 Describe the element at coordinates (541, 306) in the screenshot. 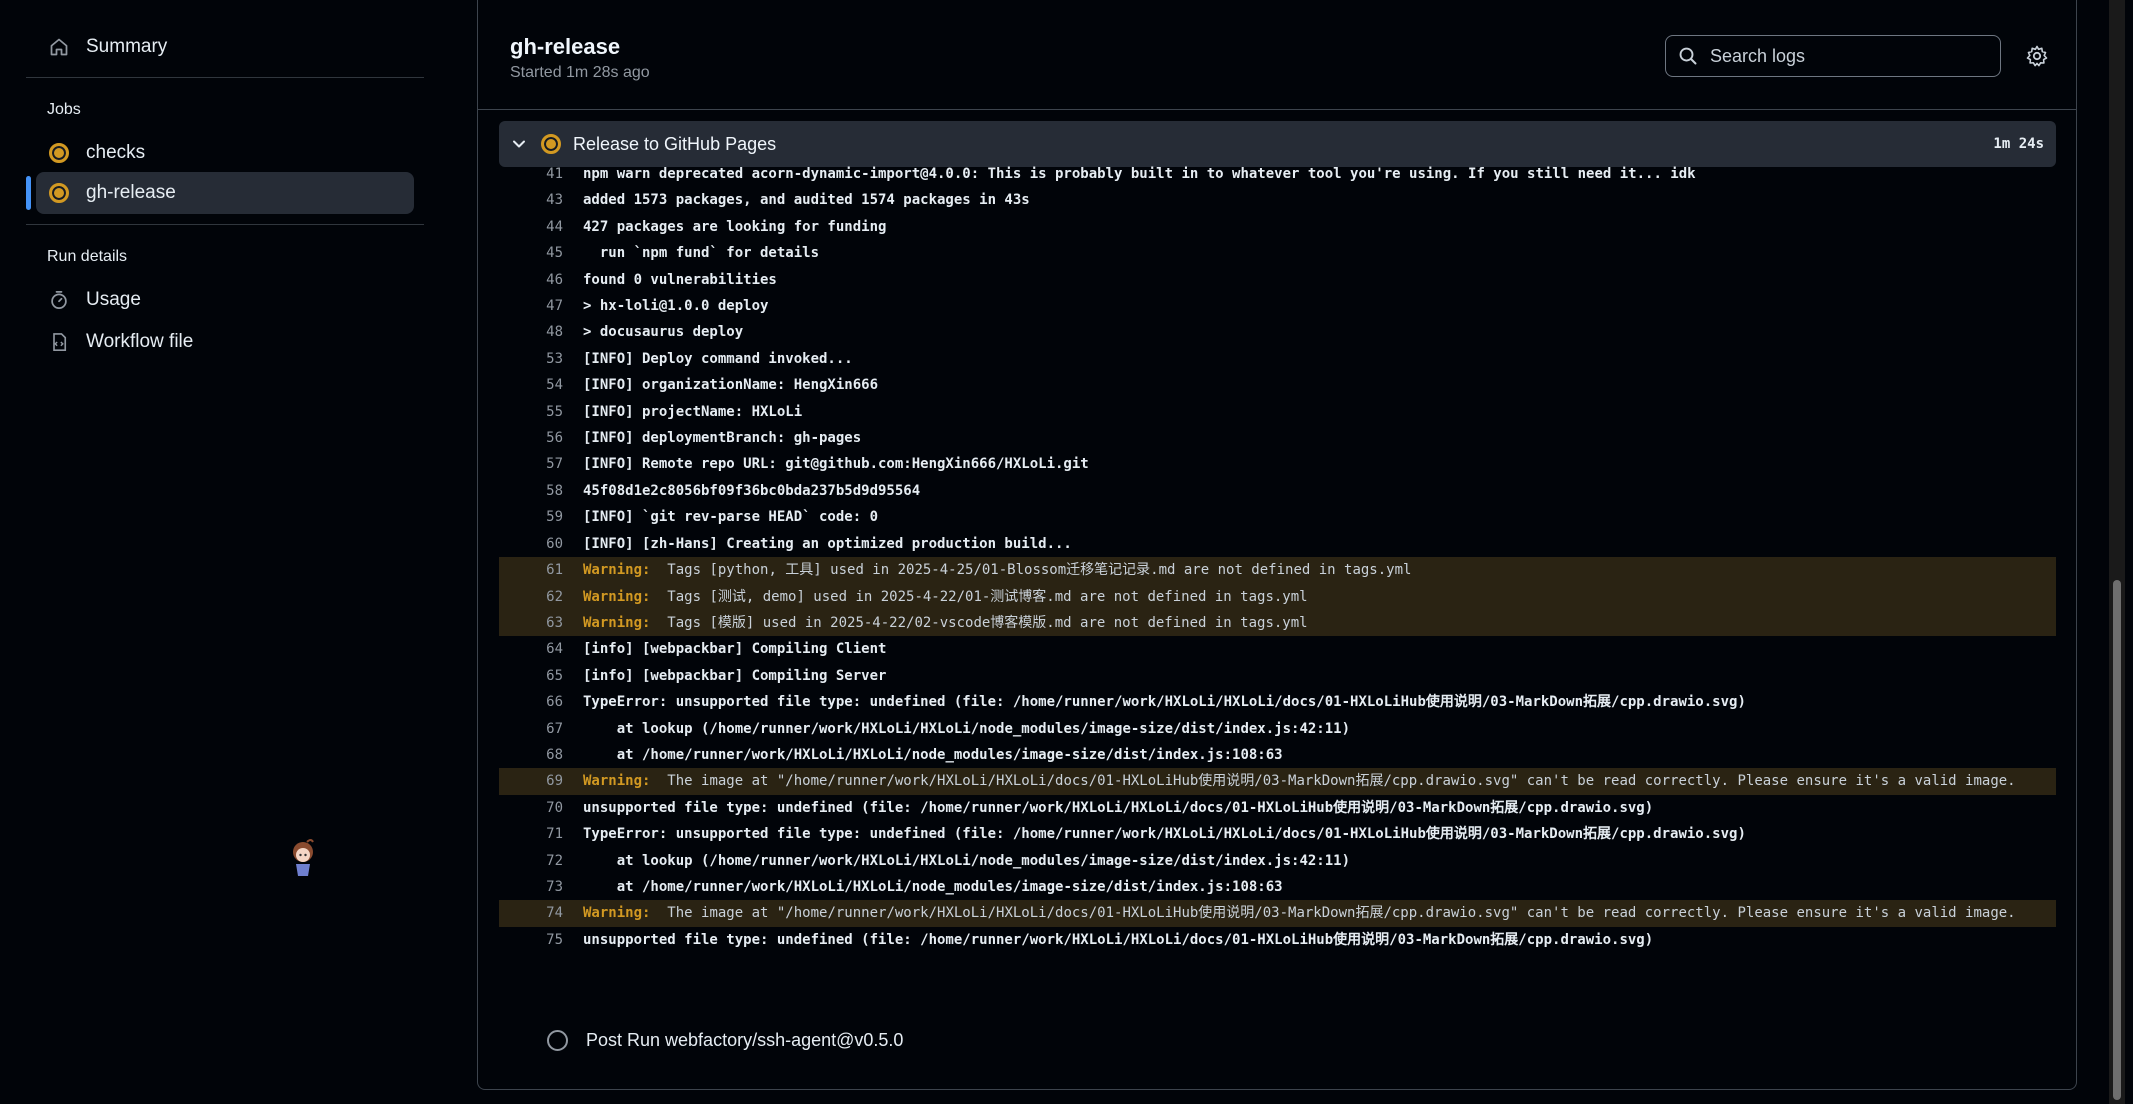

I see `line-number: 47` at that location.